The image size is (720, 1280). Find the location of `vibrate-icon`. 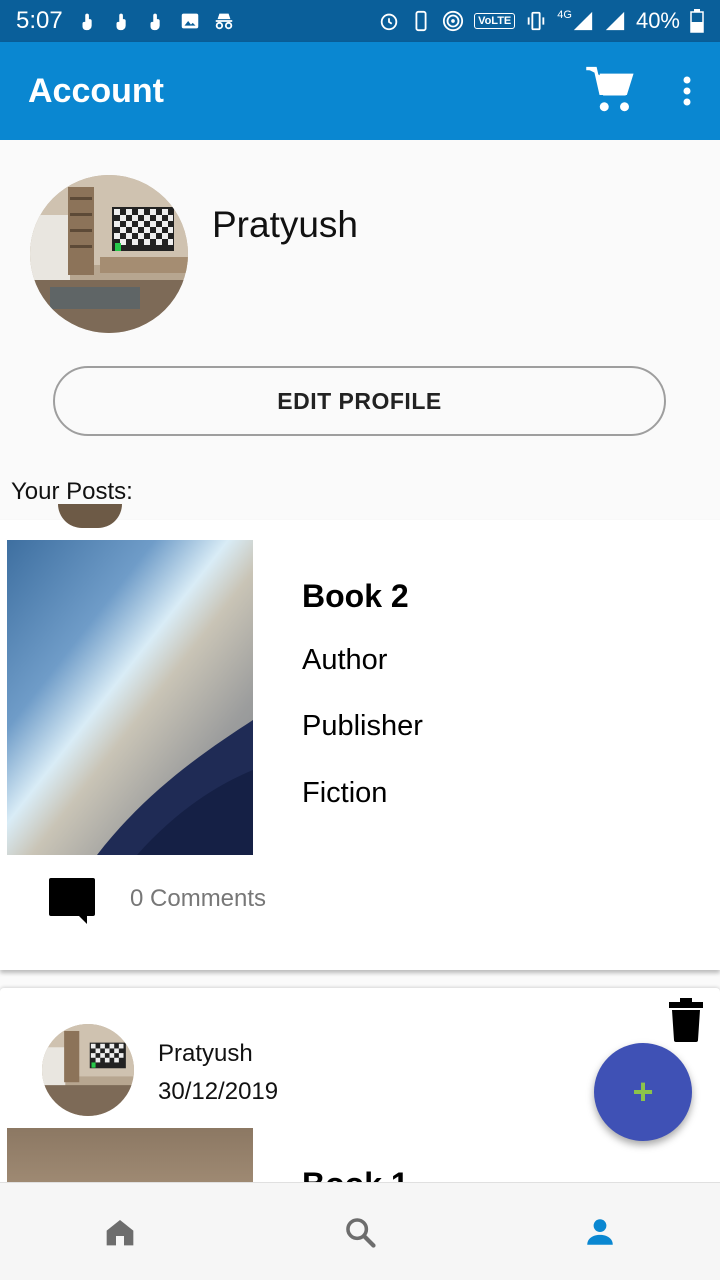

vibrate-icon is located at coordinates (536, 21).